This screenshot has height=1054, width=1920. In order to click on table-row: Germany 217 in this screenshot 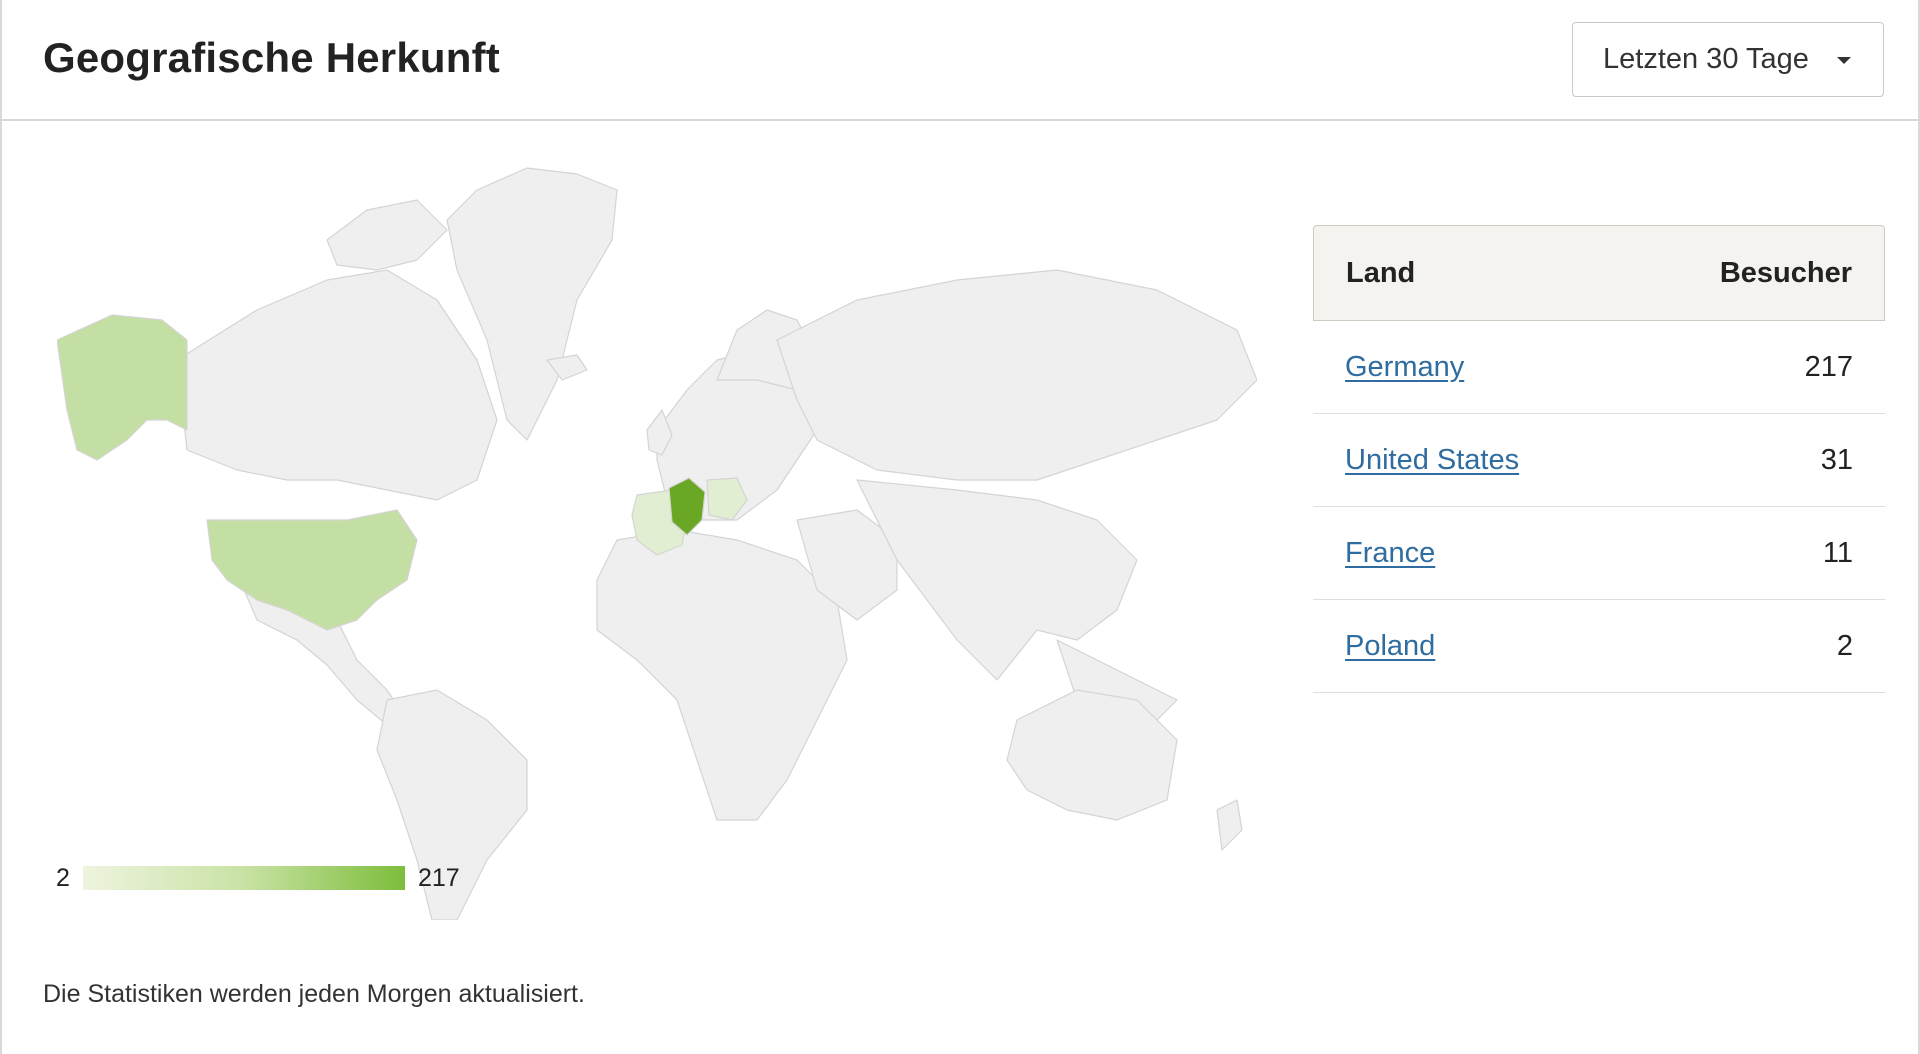, I will do `click(1599, 367)`.